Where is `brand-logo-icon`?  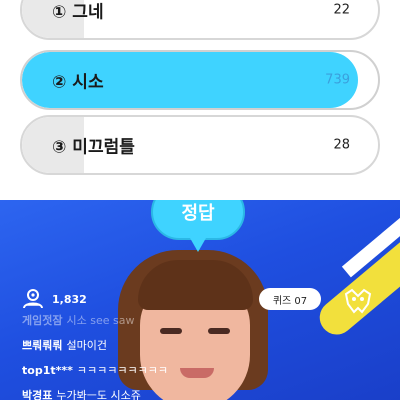 brand-logo-icon is located at coordinates (358, 301).